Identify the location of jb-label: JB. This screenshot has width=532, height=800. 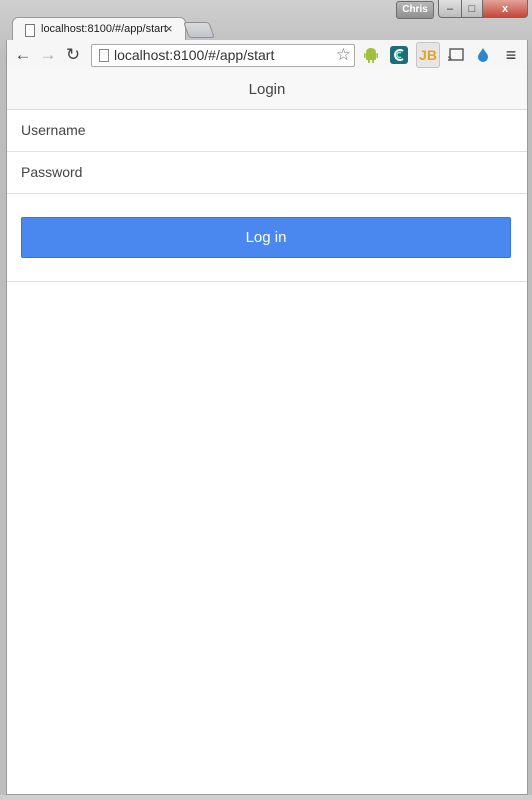
(428, 55).